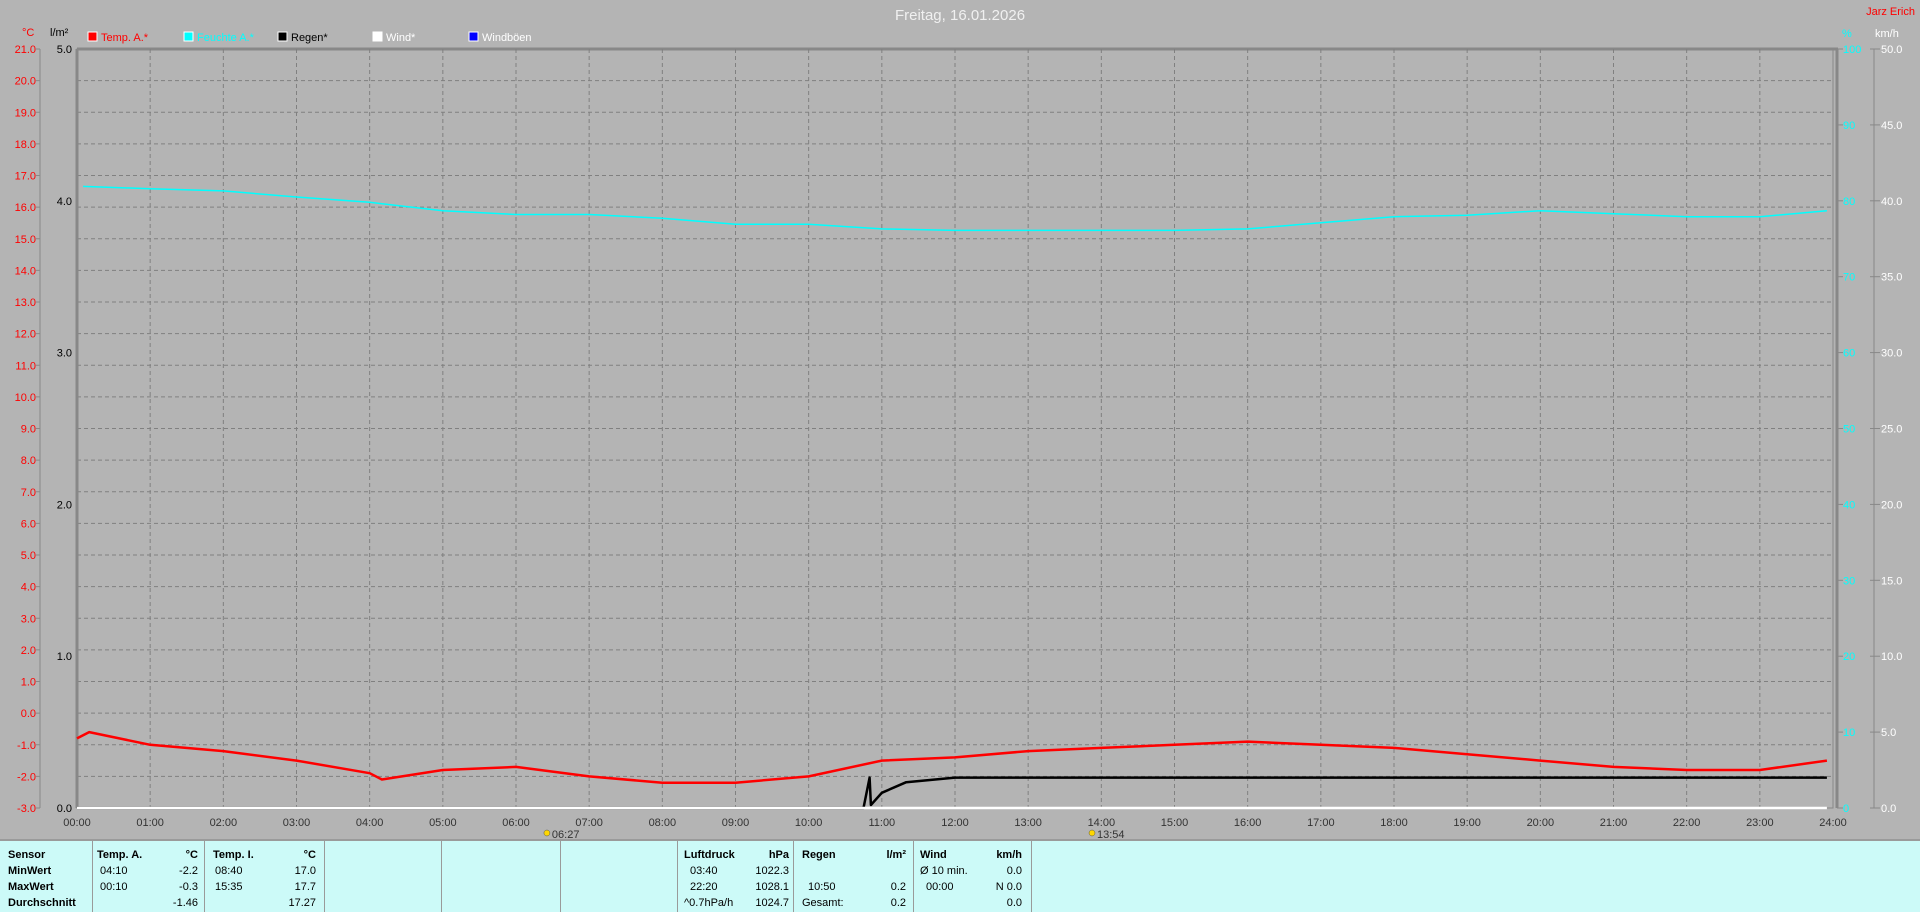 Image resolution: width=1920 pixels, height=912 pixels. What do you see at coordinates (28, 461) in the screenshot?
I see `temp-tick-label: 8.0` at bounding box center [28, 461].